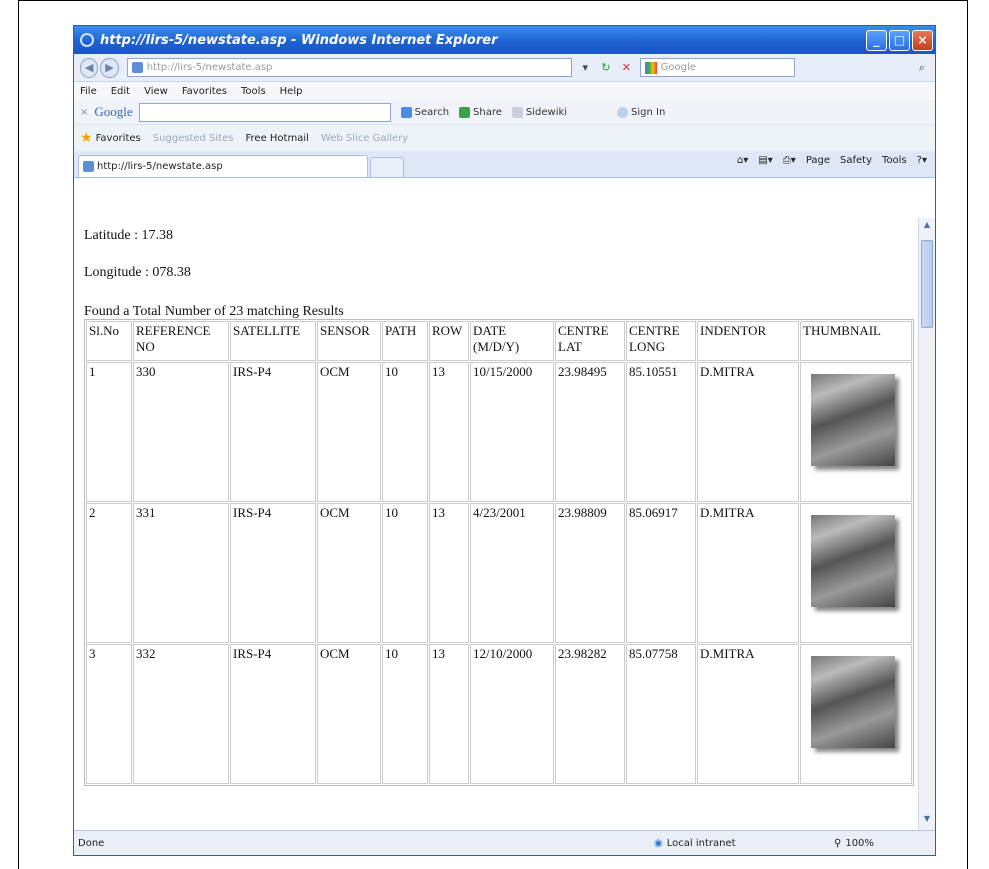  Describe the element at coordinates (606, 68) in the screenshot. I see `refresh-icon: ↻` at that location.